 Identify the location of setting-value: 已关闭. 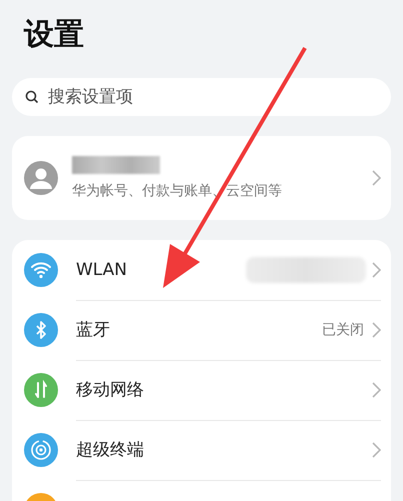
(343, 329).